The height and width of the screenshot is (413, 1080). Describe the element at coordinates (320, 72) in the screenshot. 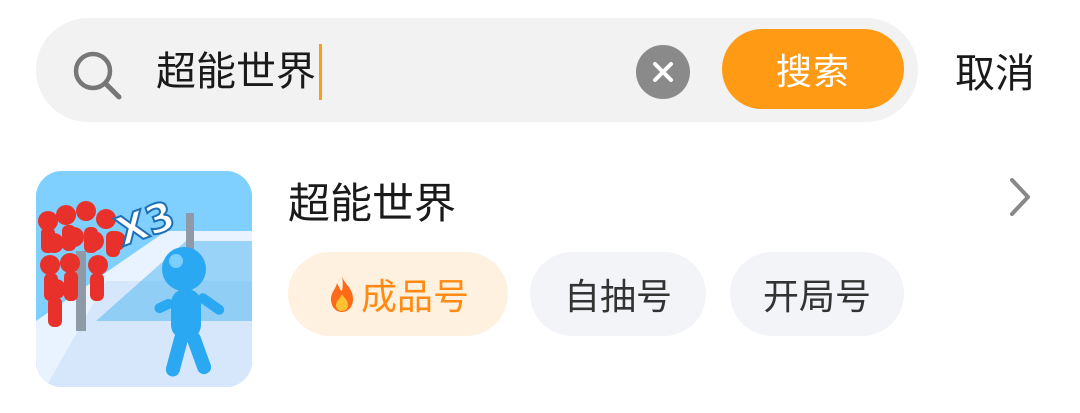

I see `text-caret` at that location.